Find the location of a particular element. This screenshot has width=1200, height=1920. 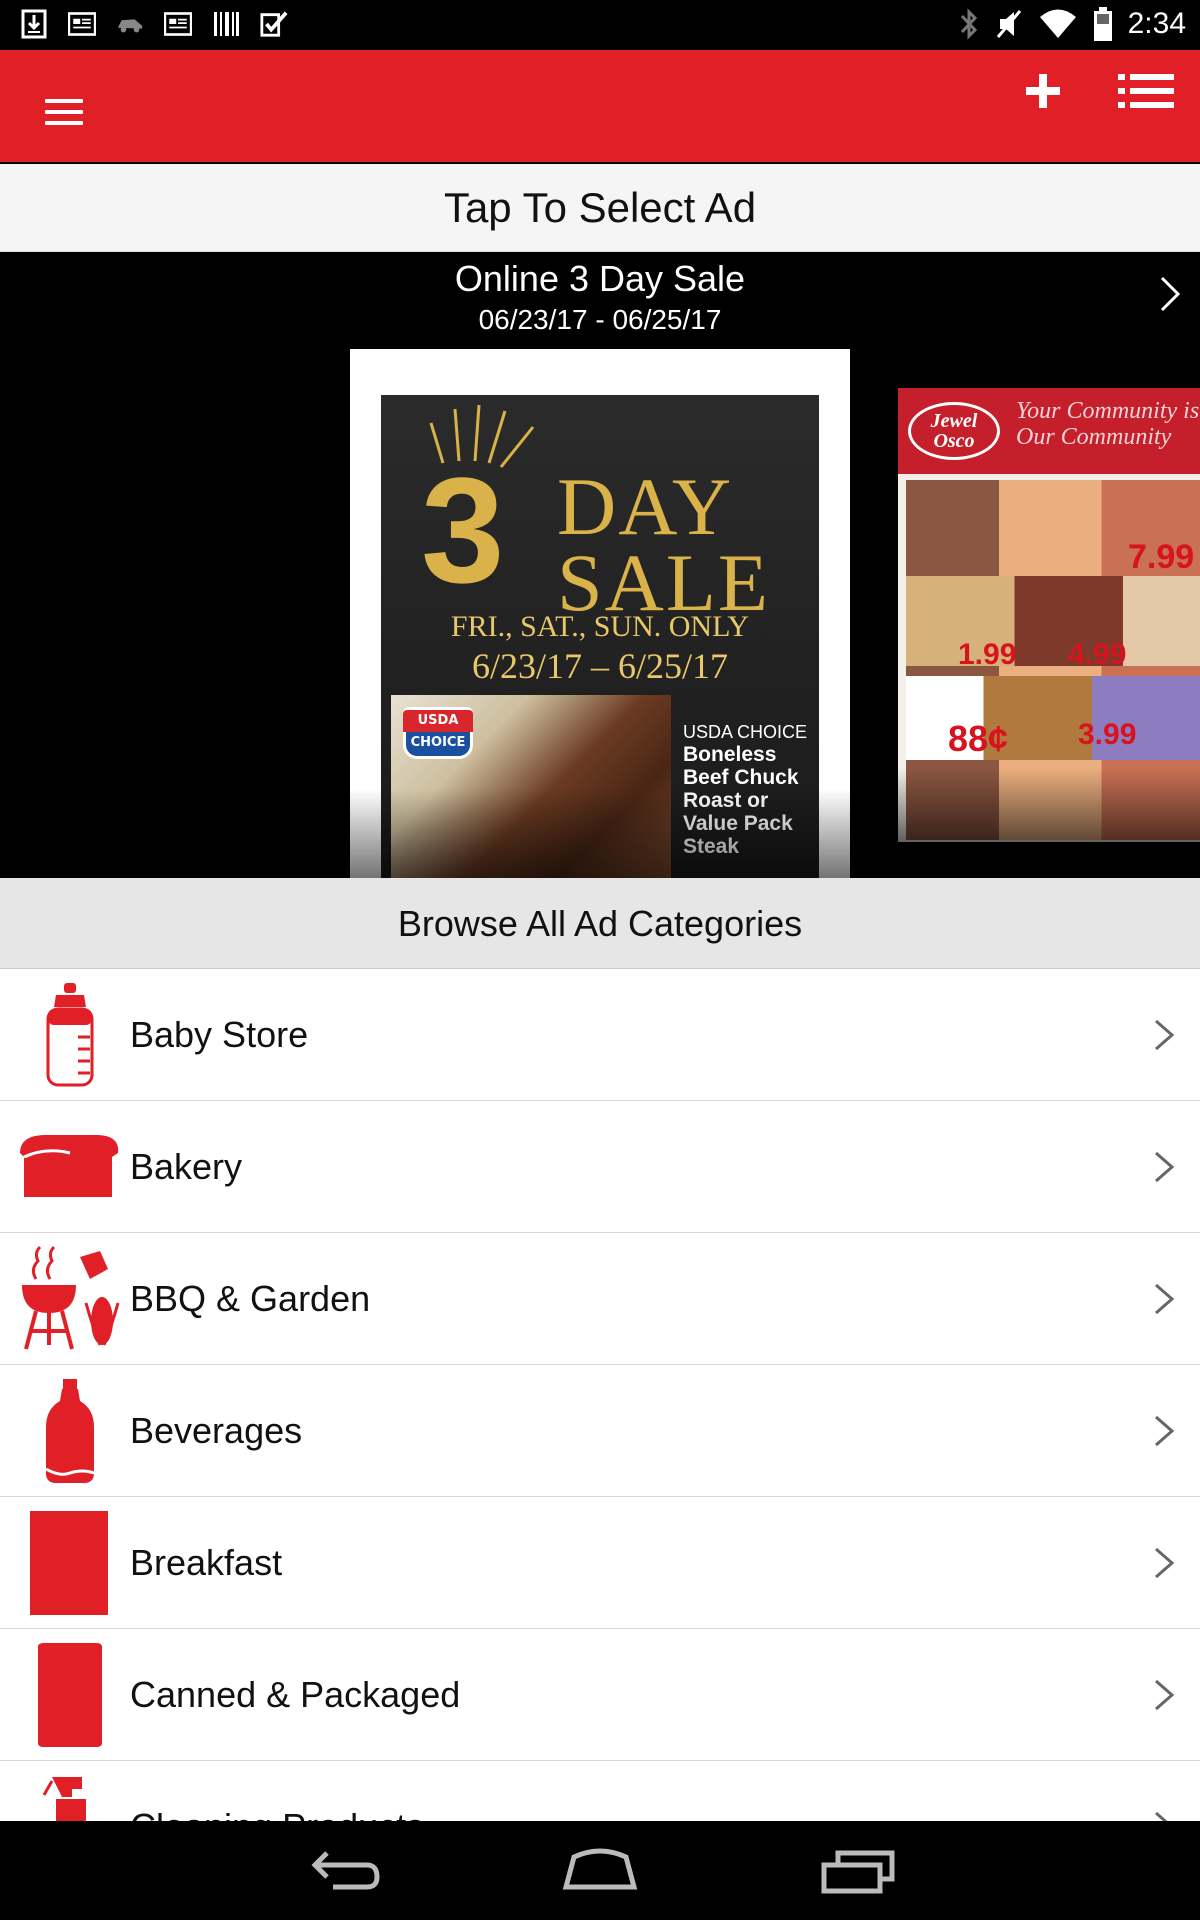

app-bar is located at coordinates (600, 106).